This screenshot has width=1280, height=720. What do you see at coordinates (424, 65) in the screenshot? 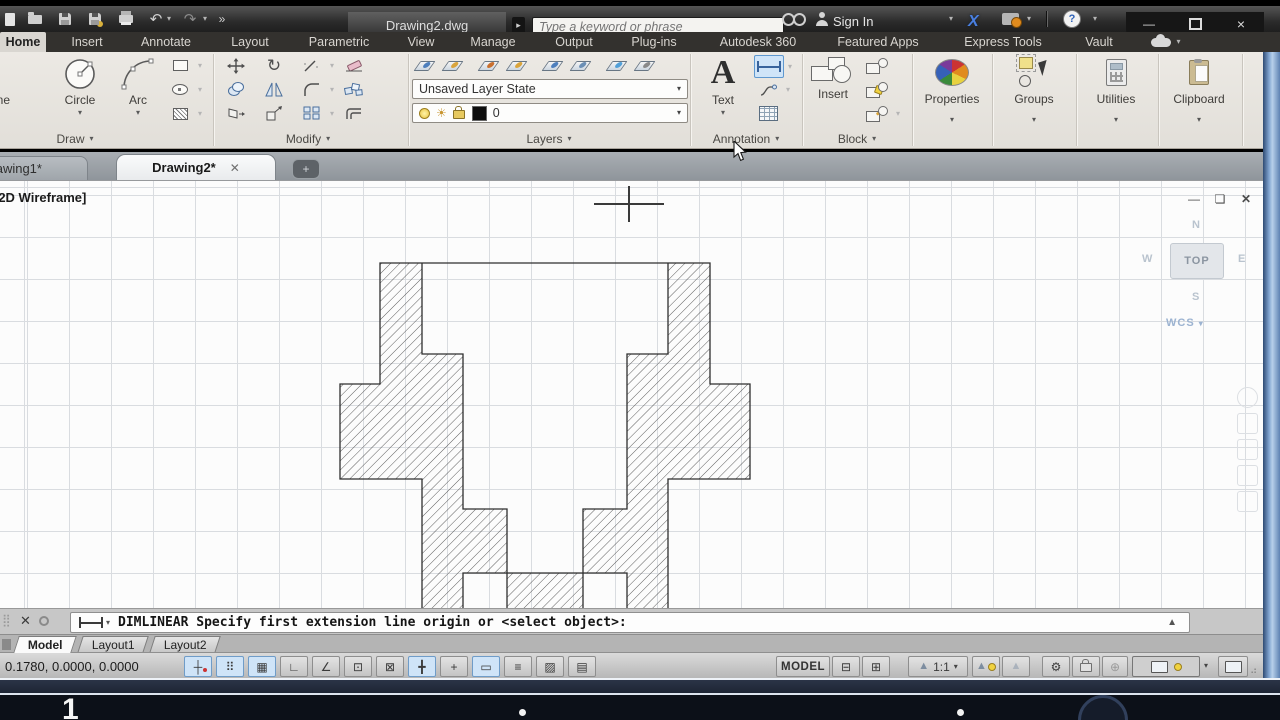
I see `layer-properties-icon` at bounding box center [424, 65].